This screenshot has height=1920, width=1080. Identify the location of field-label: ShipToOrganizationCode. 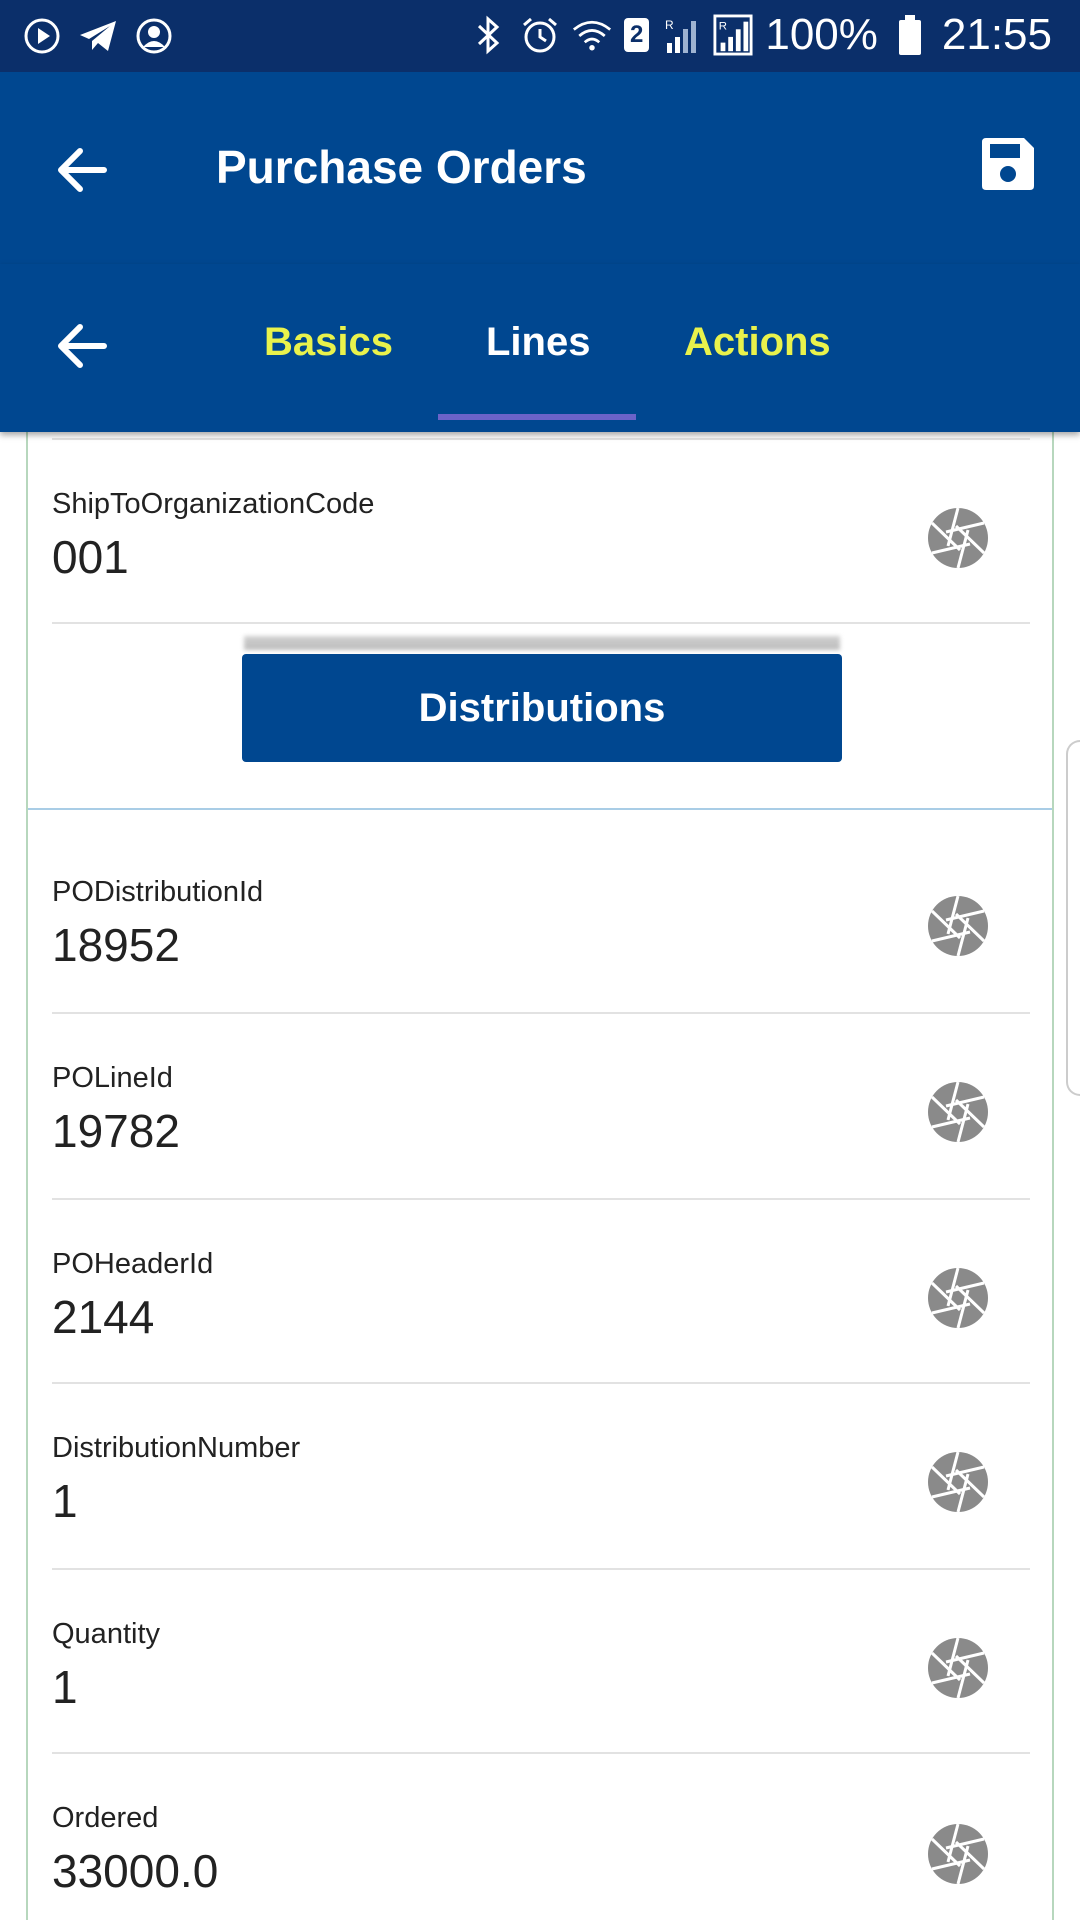
(213, 504).